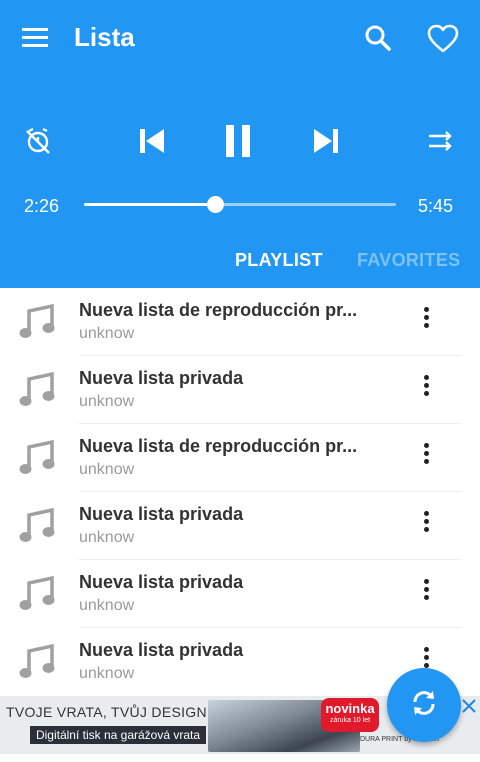  What do you see at coordinates (469, 706) in the screenshot?
I see `close-icon` at bounding box center [469, 706].